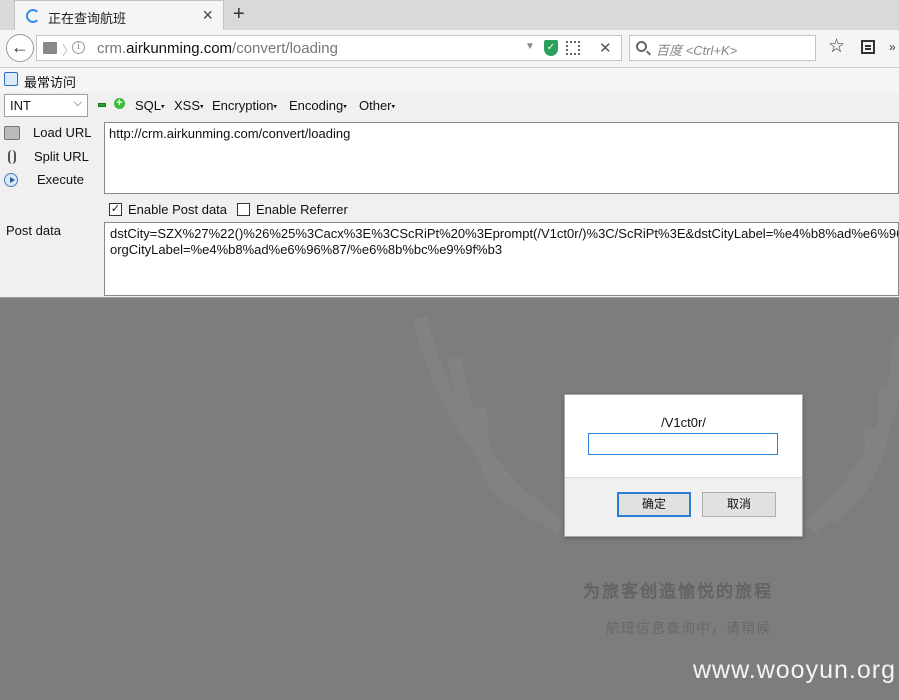 The width and height of the screenshot is (899, 700). What do you see at coordinates (87, 18) in the screenshot?
I see `tab-title: 正在查询航班` at bounding box center [87, 18].